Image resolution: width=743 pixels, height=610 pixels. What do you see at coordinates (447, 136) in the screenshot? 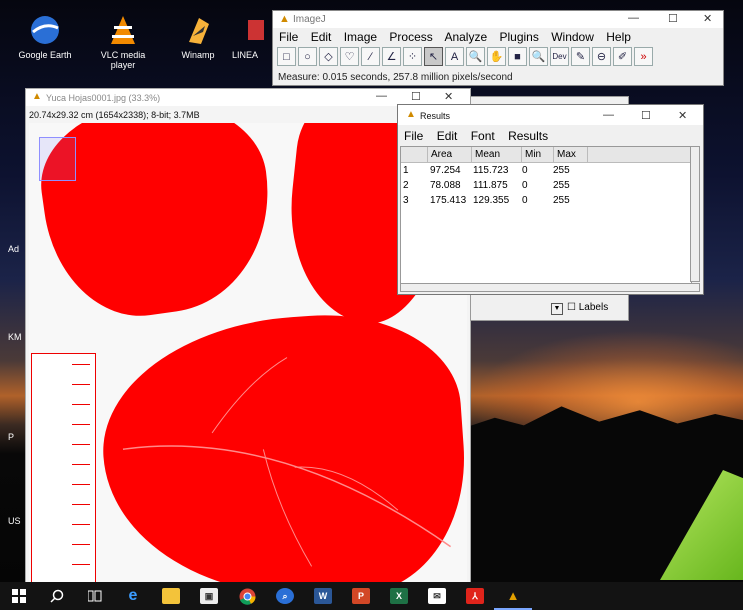
I see `results-menu-edit: Edit` at bounding box center [447, 136].